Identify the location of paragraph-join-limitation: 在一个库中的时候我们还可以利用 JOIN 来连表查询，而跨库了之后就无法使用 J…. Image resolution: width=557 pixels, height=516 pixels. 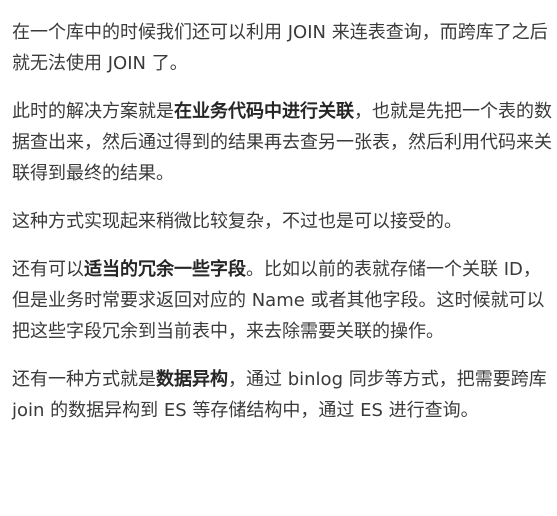
(284, 48).